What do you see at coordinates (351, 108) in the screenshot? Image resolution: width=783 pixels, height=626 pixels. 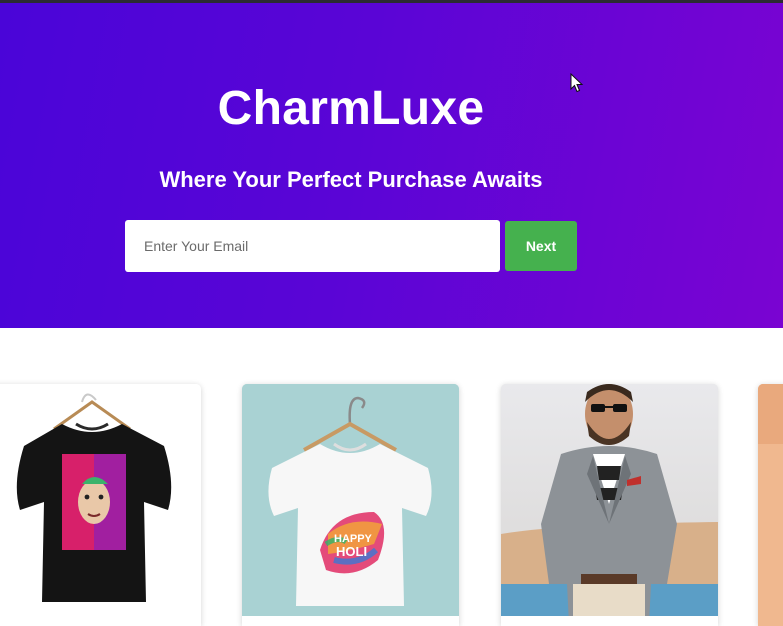 I see `brand-title: CharmLuxe` at bounding box center [351, 108].